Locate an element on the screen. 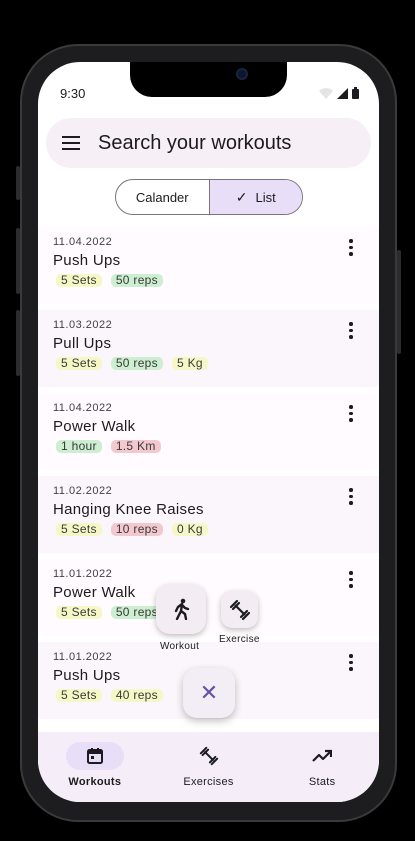 Image resolution: width=415 pixels, height=841 pixels. workout-tags: 1 hour 1.5 Km is located at coordinates (108, 446).